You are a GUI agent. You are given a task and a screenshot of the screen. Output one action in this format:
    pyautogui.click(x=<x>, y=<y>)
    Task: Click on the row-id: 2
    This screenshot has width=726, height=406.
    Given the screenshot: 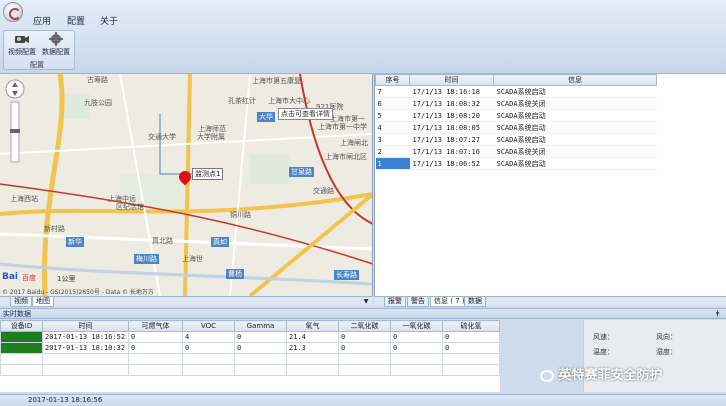 What is the action you would take?
    pyautogui.click(x=392, y=151)
    